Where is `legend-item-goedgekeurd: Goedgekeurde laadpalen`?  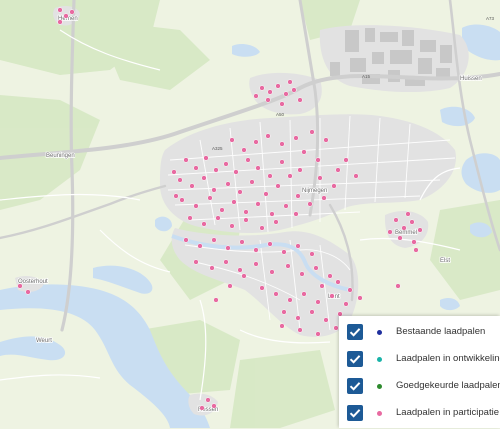 legend-item-goedgekeurd: Goedgekeurde laadpalen is located at coordinates (419, 388).